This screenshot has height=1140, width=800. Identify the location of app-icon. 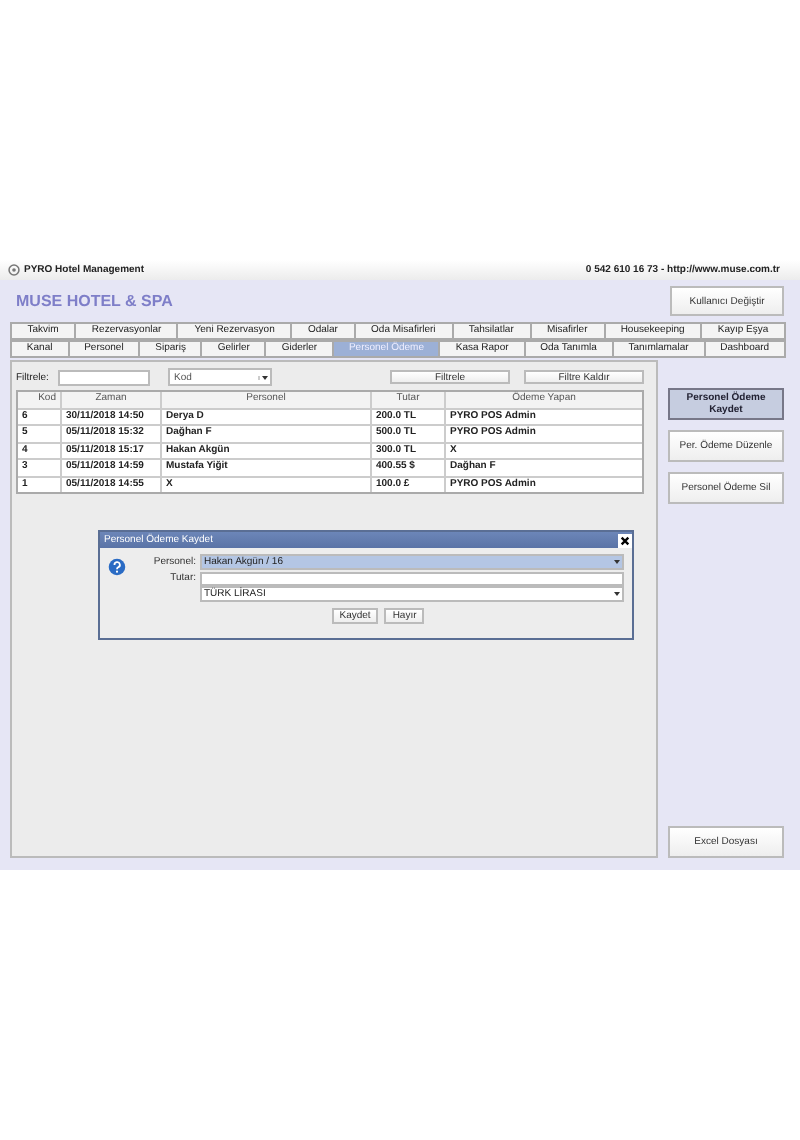
(14, 270).